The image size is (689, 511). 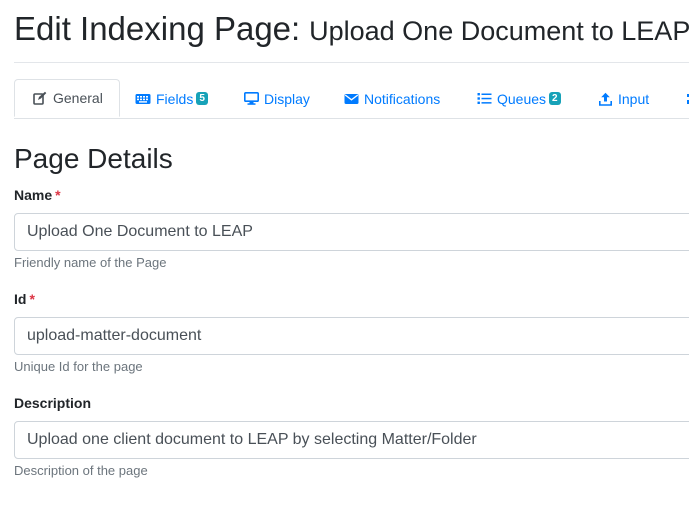 I want to click on description-label: Description, so click(x=52, y=403).